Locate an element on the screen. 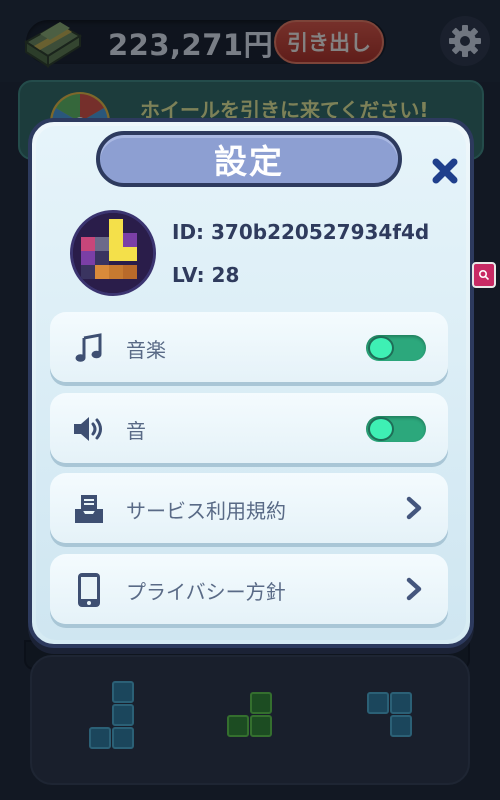 This screenshot has height=800, width=500. setting-row-sound: 音 is located at coordinates (249, 428).